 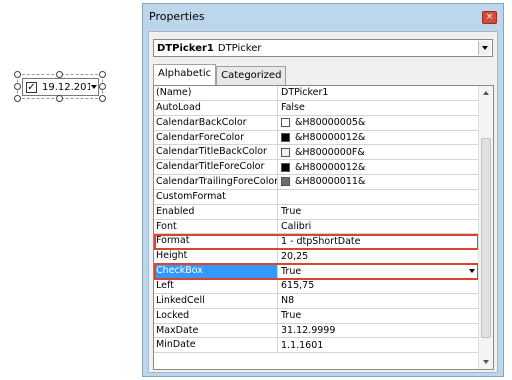 What do you see at coordinates (378, 331) in the screenshot?
I see `property-value: 31.12.9999` at bounding box center [378, 331].